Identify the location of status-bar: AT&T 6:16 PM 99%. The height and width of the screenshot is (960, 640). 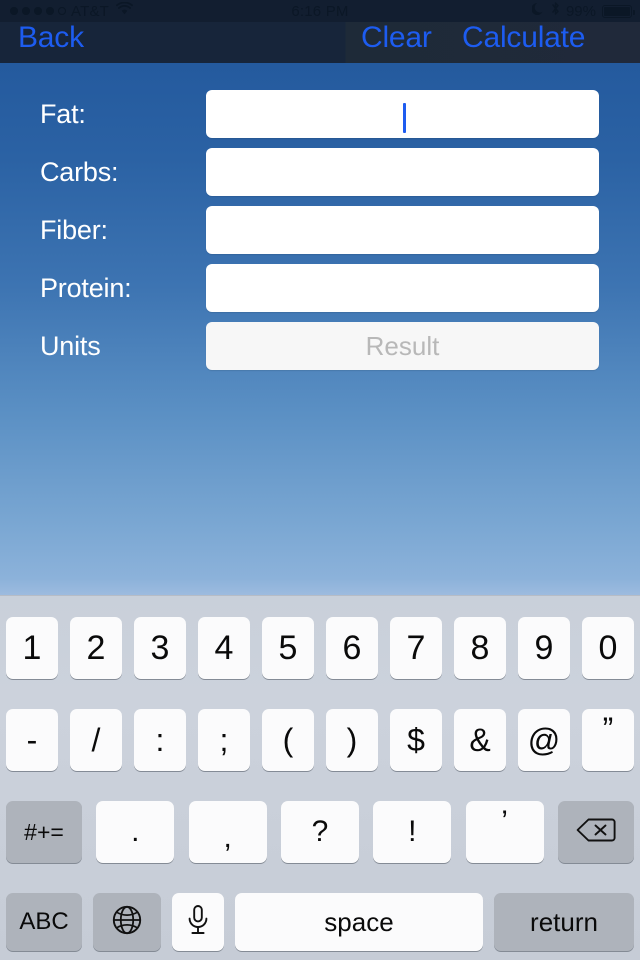
(320, 11).